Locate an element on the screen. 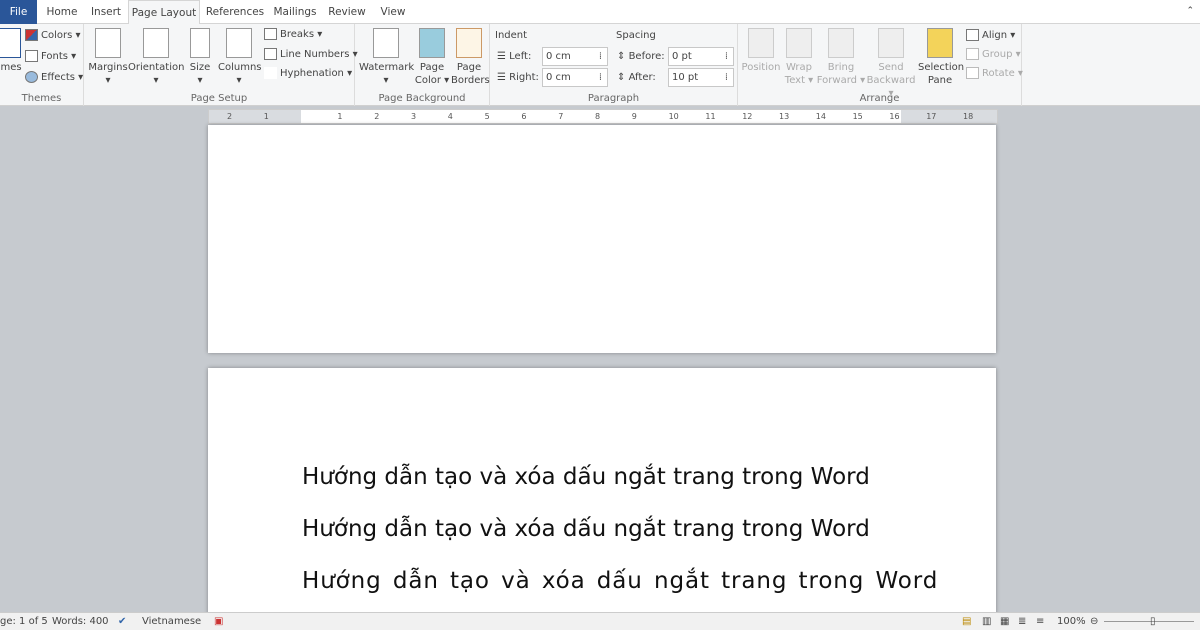 Image resolution: width=1200 pixels, height=630 pixels. align-icon is located at coordinates (972, 35).